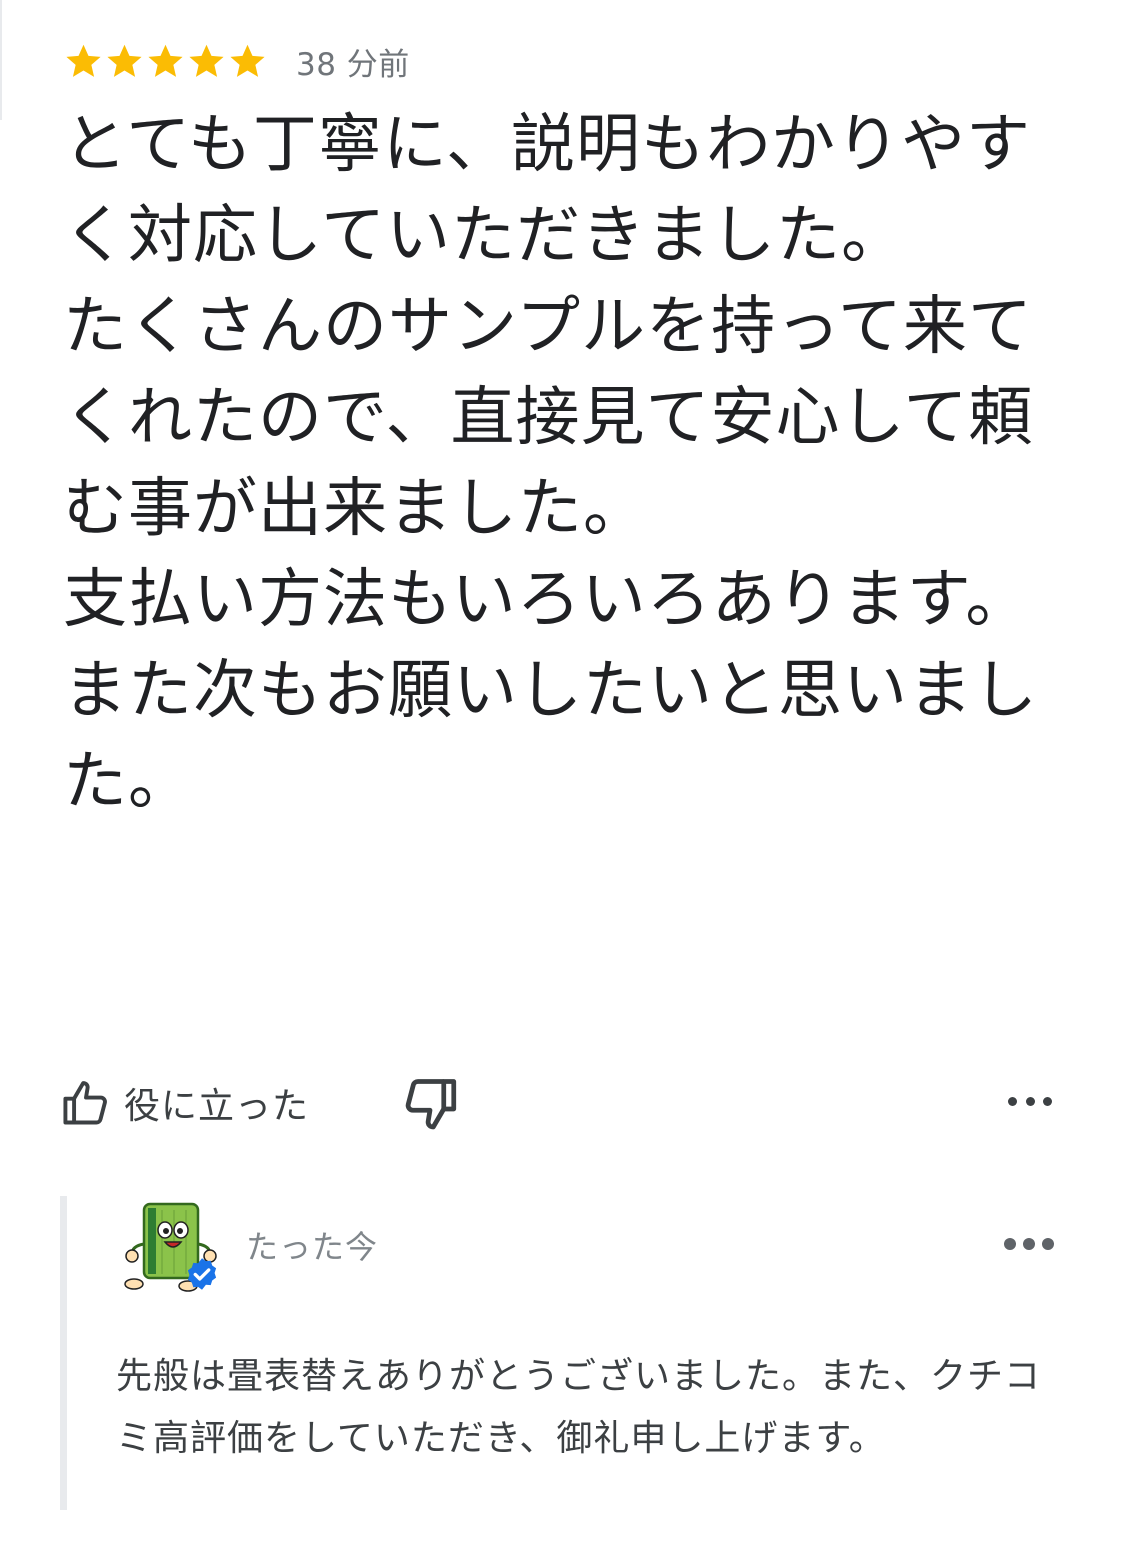 The width and height of the screenshot is (1125, 1551). Describe the element at coordinates (202, 1274) in the screenshot. I see `verified-badge-icon` at that location.